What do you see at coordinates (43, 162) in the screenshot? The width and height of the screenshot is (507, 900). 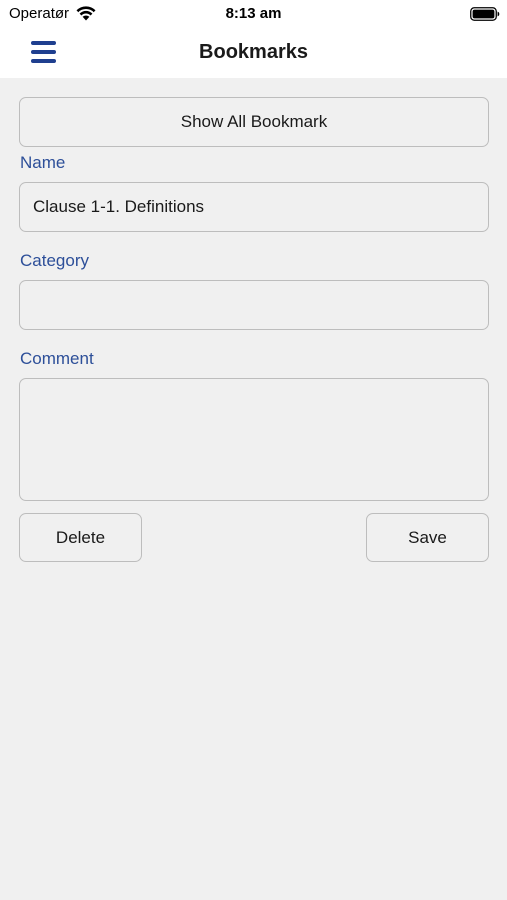 I see `name-label: Name` at bounding box center [43, 162].